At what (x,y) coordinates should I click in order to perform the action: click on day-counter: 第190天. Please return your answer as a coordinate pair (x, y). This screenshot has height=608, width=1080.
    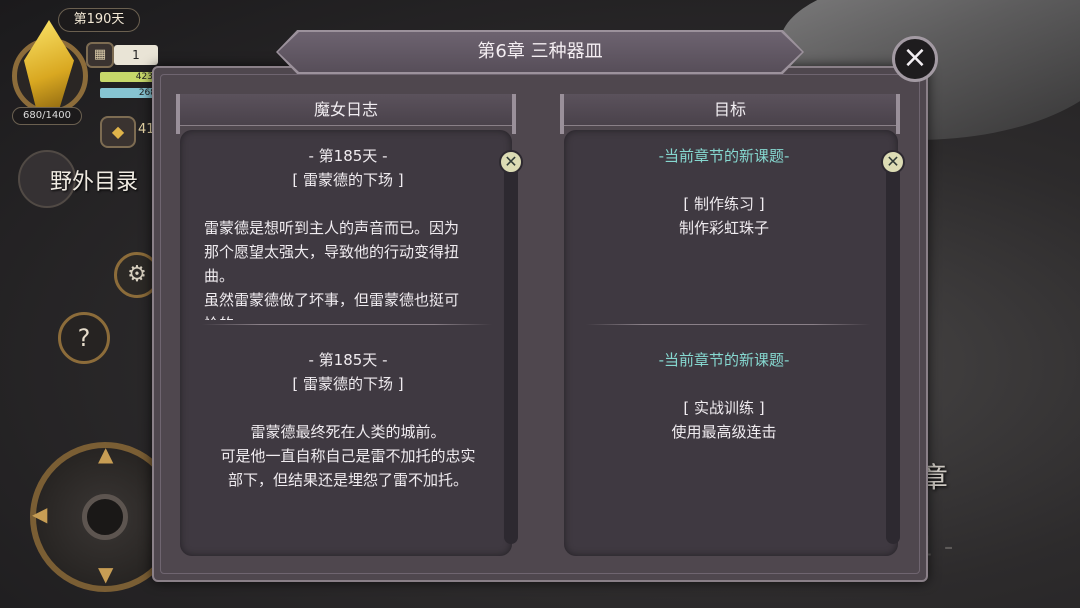
    Looking at the image, I should click on (99, 20).